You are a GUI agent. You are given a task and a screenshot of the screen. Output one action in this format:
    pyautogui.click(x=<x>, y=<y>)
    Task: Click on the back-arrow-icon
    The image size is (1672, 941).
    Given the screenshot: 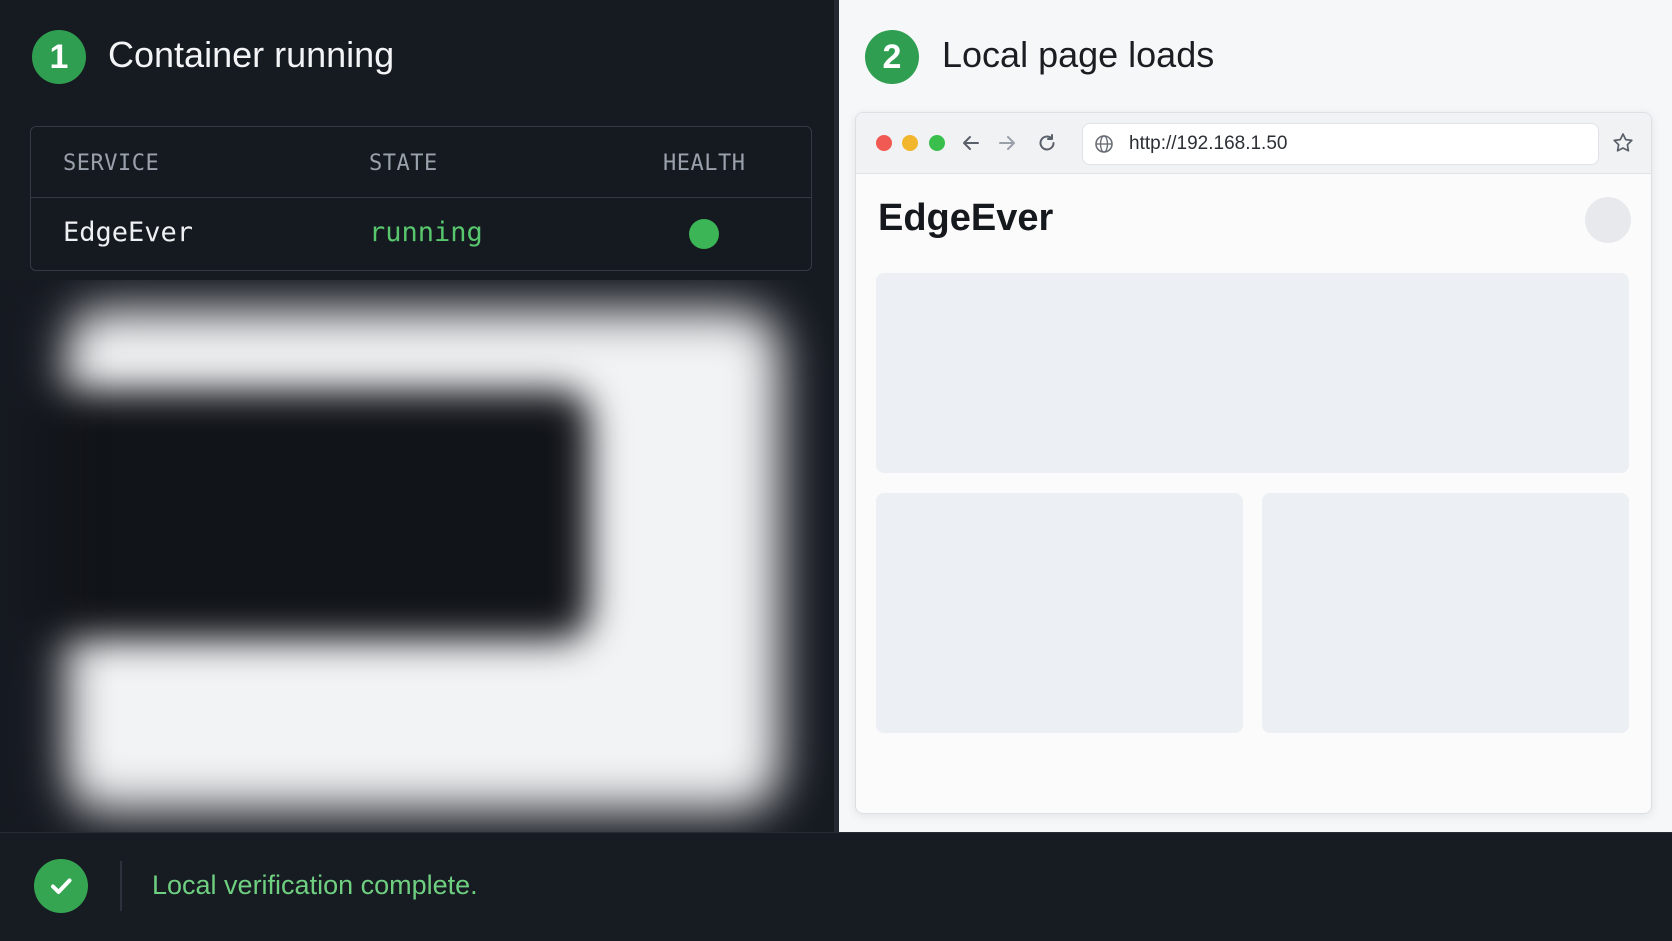 What is the action you would take?
    pyautogui.click(x=971, y=143)
    